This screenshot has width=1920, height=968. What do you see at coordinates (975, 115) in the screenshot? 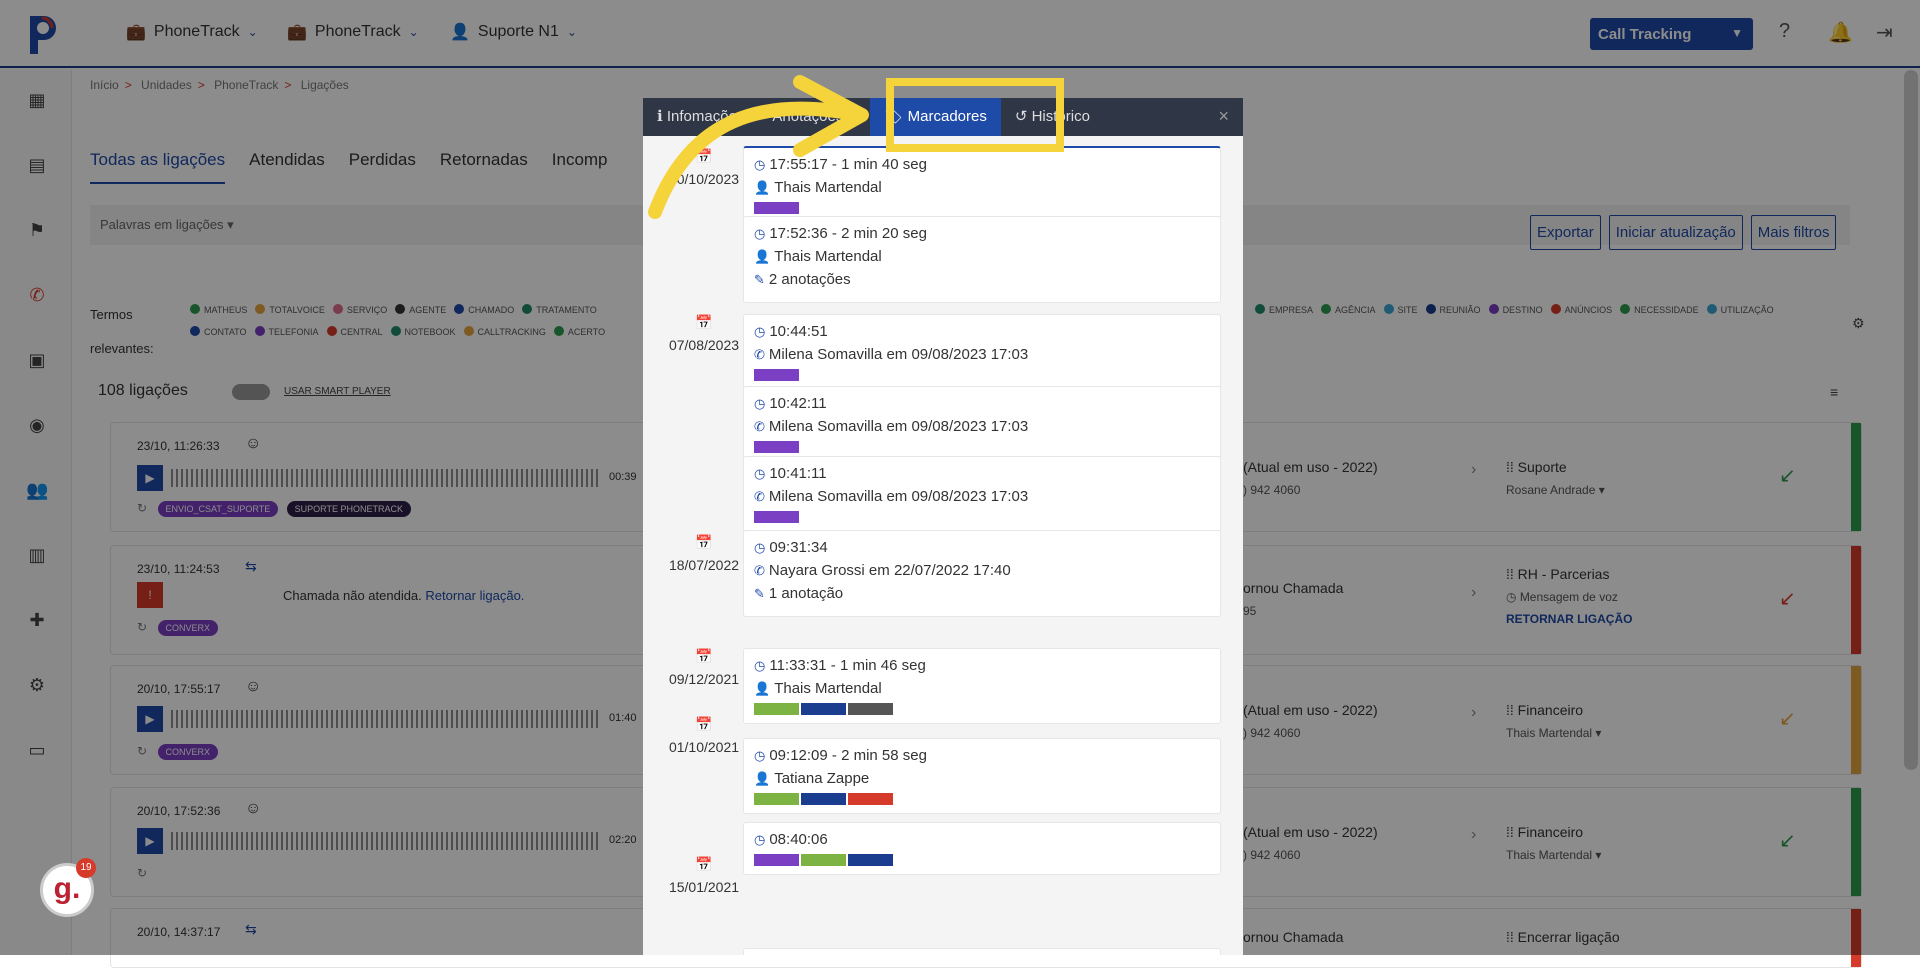
I see `highlight-box` at bounding box center [975, 115].